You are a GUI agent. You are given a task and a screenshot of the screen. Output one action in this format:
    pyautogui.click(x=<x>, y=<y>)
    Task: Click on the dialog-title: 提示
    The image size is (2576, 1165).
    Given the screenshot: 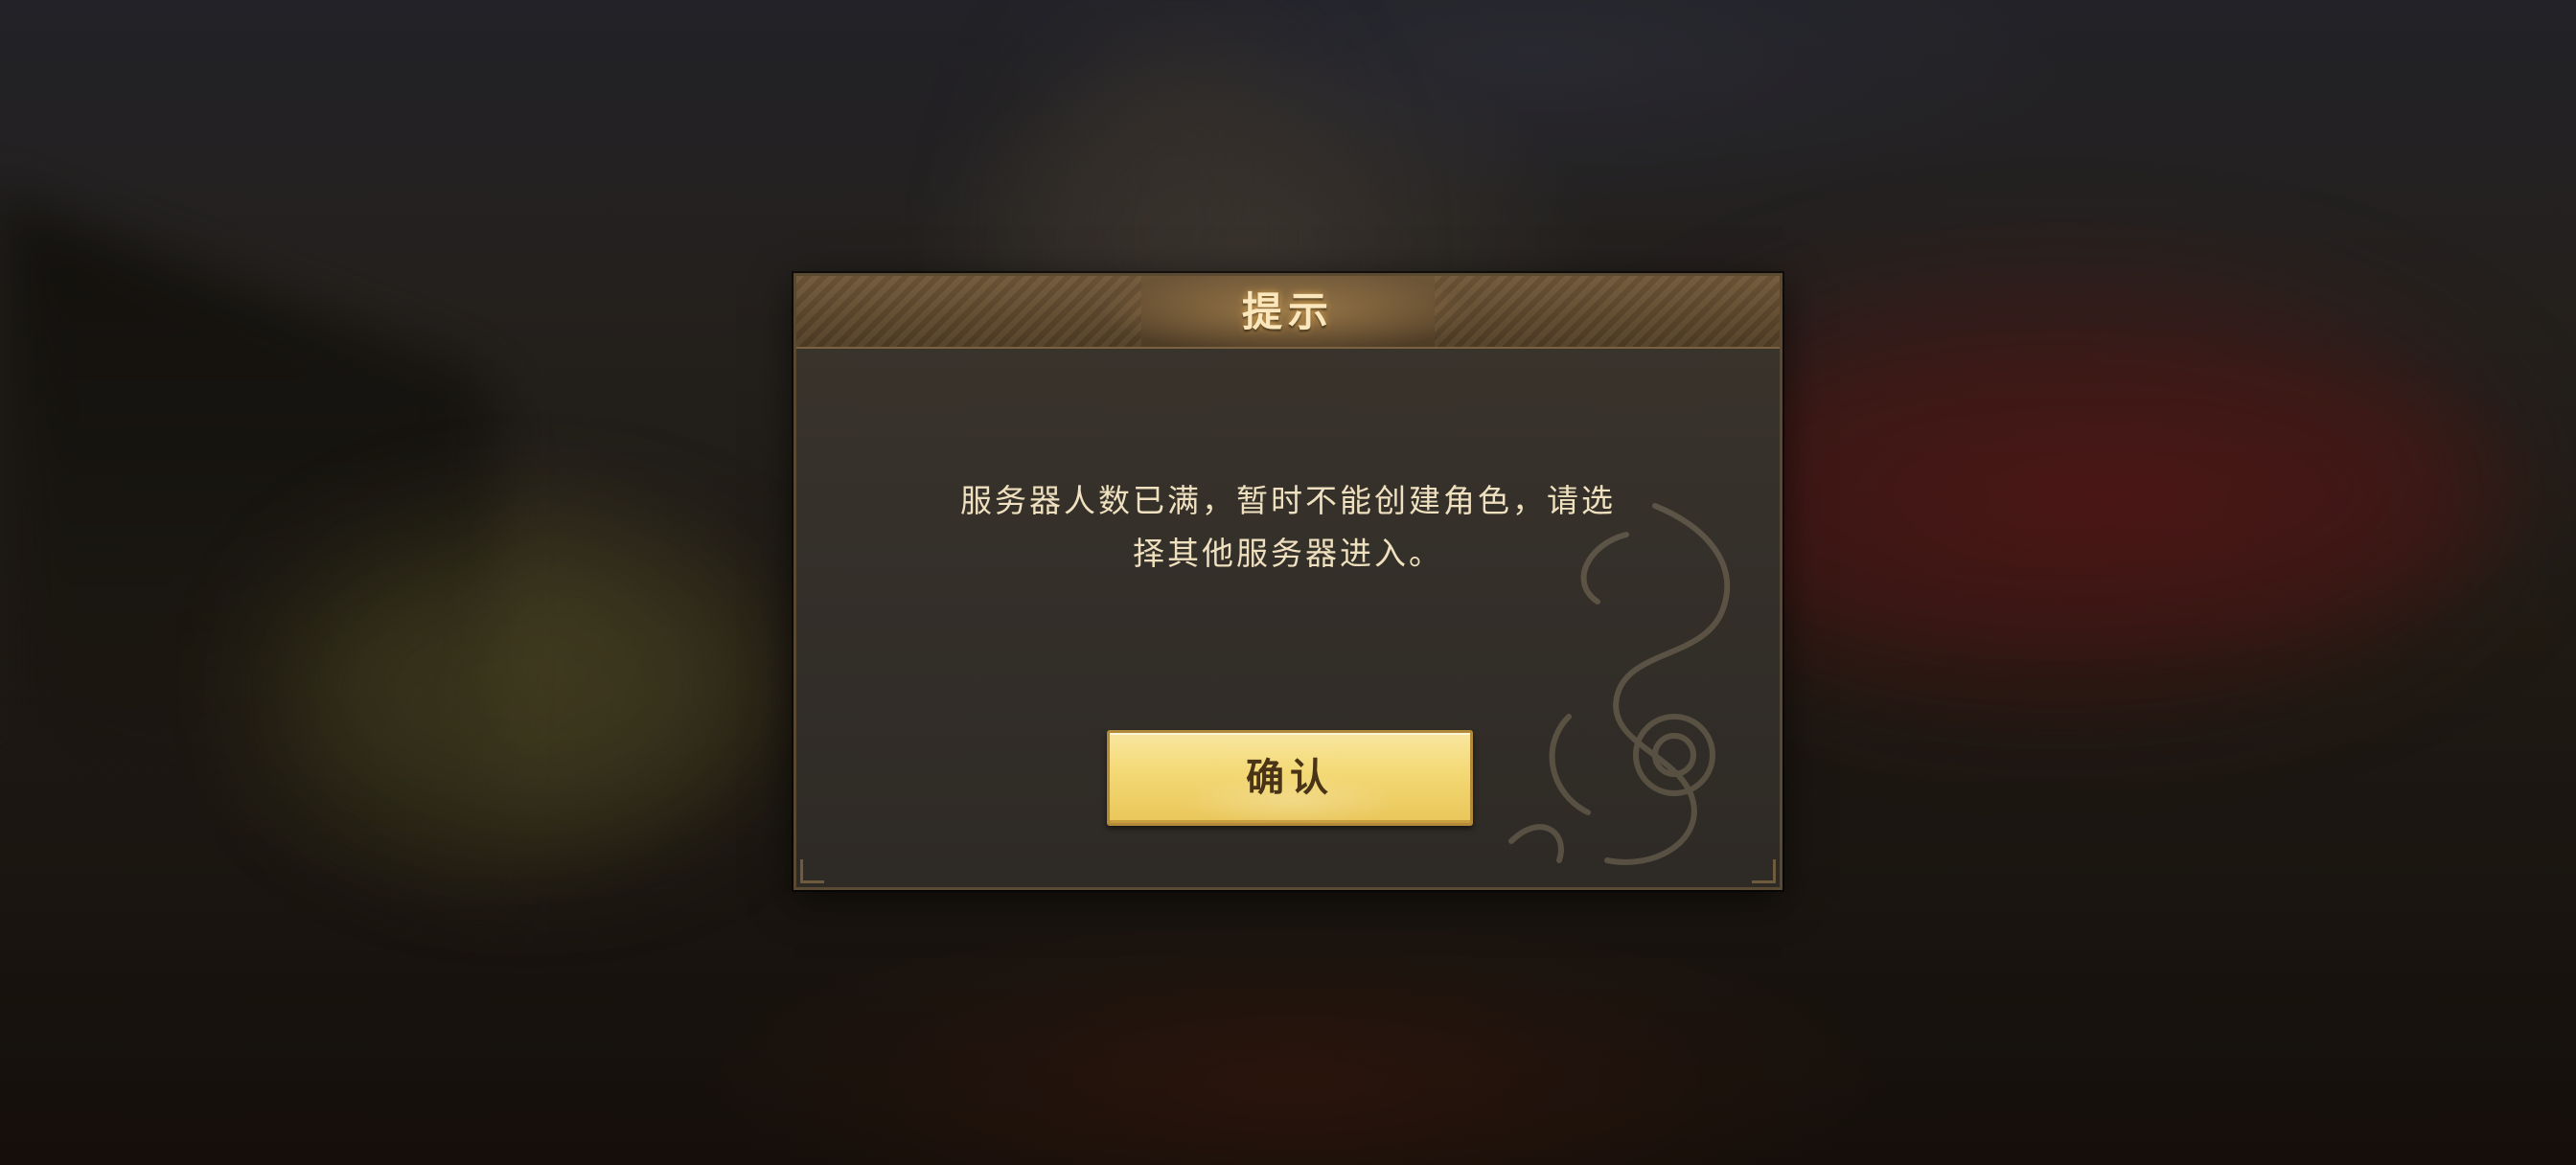 What is the action you would take?
    pyautogui.click(x=1287, y=311)
    